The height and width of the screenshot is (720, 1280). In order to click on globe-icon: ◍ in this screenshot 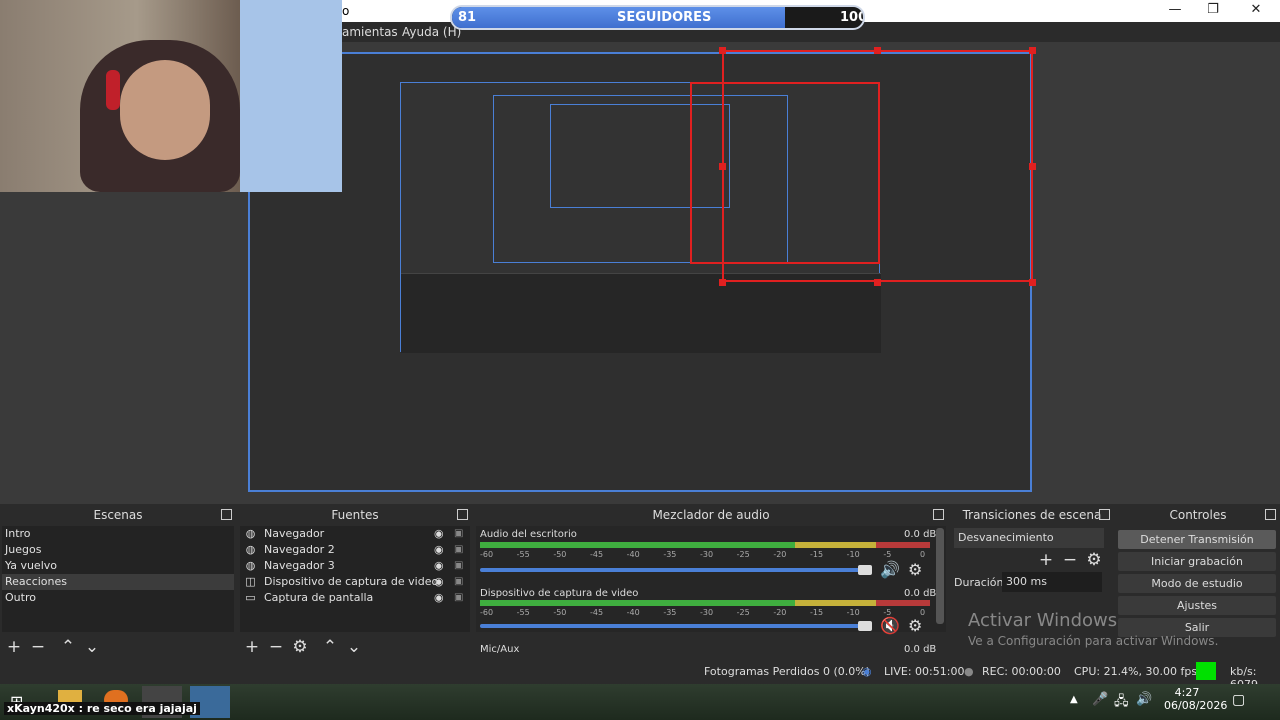, I will do `click(250, 565)`.